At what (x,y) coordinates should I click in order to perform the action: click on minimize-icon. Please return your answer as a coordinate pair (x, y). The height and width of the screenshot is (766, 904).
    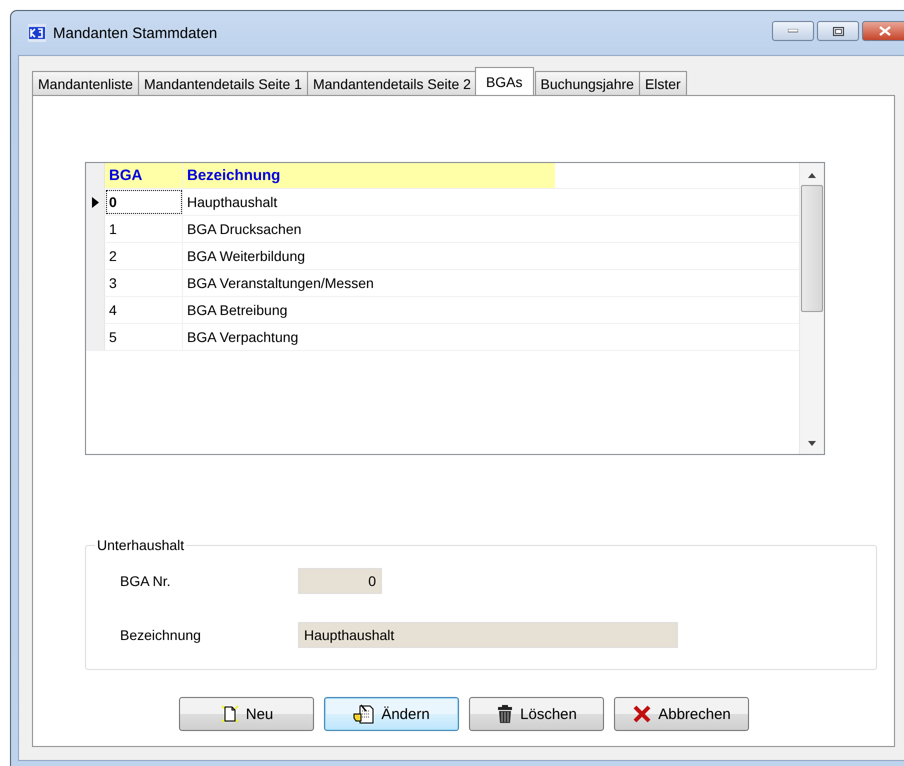
    Looking at the image, I should click on (793, 31).